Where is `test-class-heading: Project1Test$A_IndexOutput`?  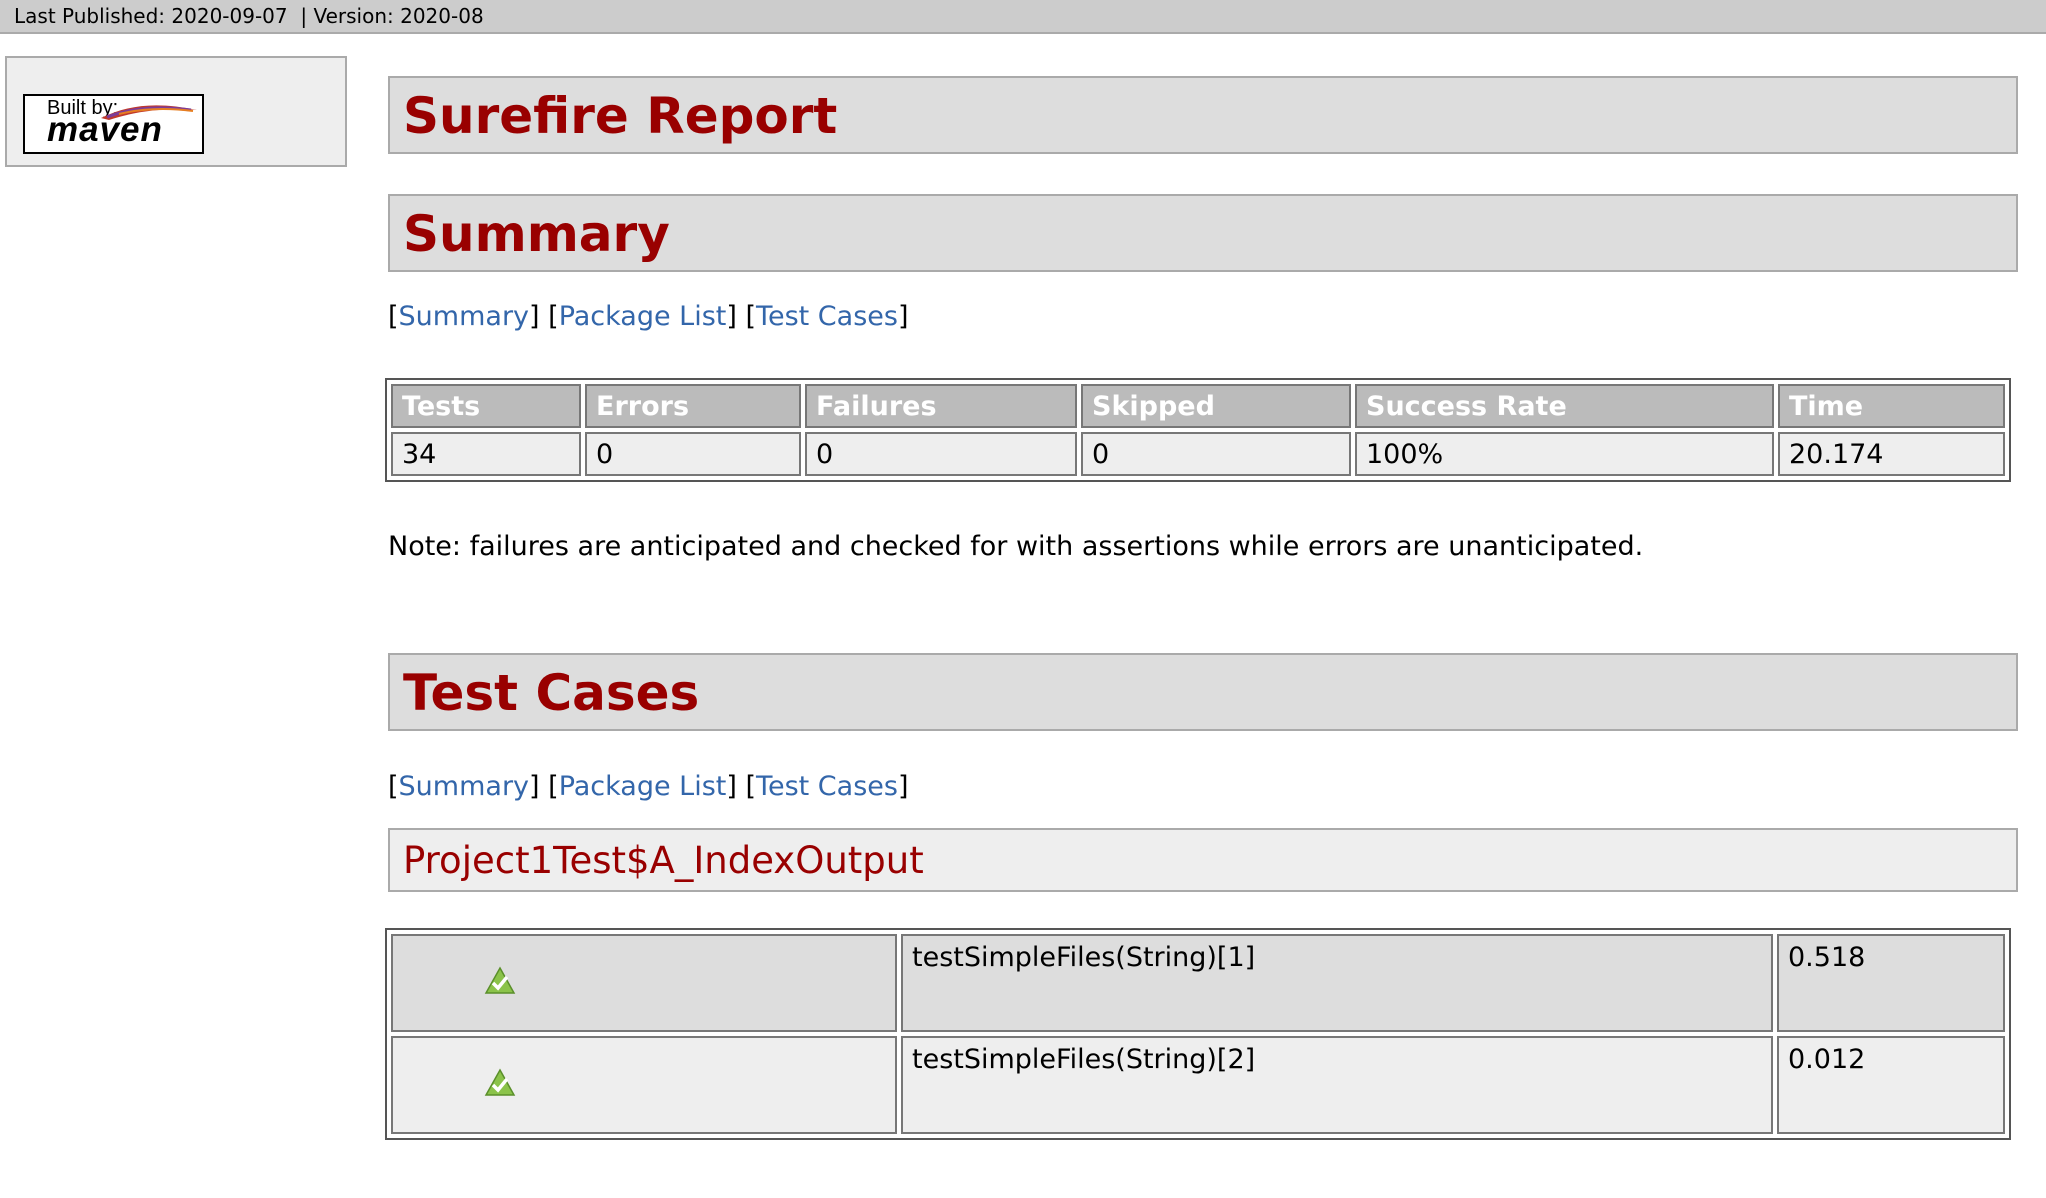 test-class-heading: Project1Test$A_IndexOutput is located at coordinates (1203, 860).